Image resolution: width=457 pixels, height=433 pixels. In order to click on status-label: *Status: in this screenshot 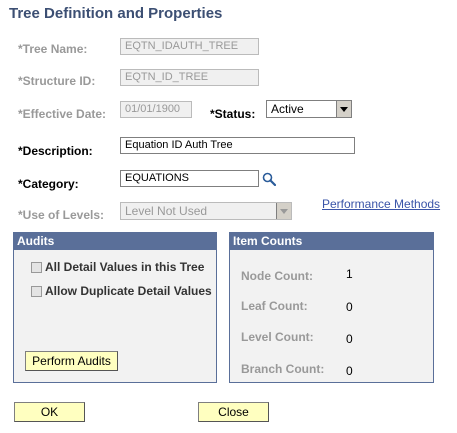, I will do `click(233, 114)`.